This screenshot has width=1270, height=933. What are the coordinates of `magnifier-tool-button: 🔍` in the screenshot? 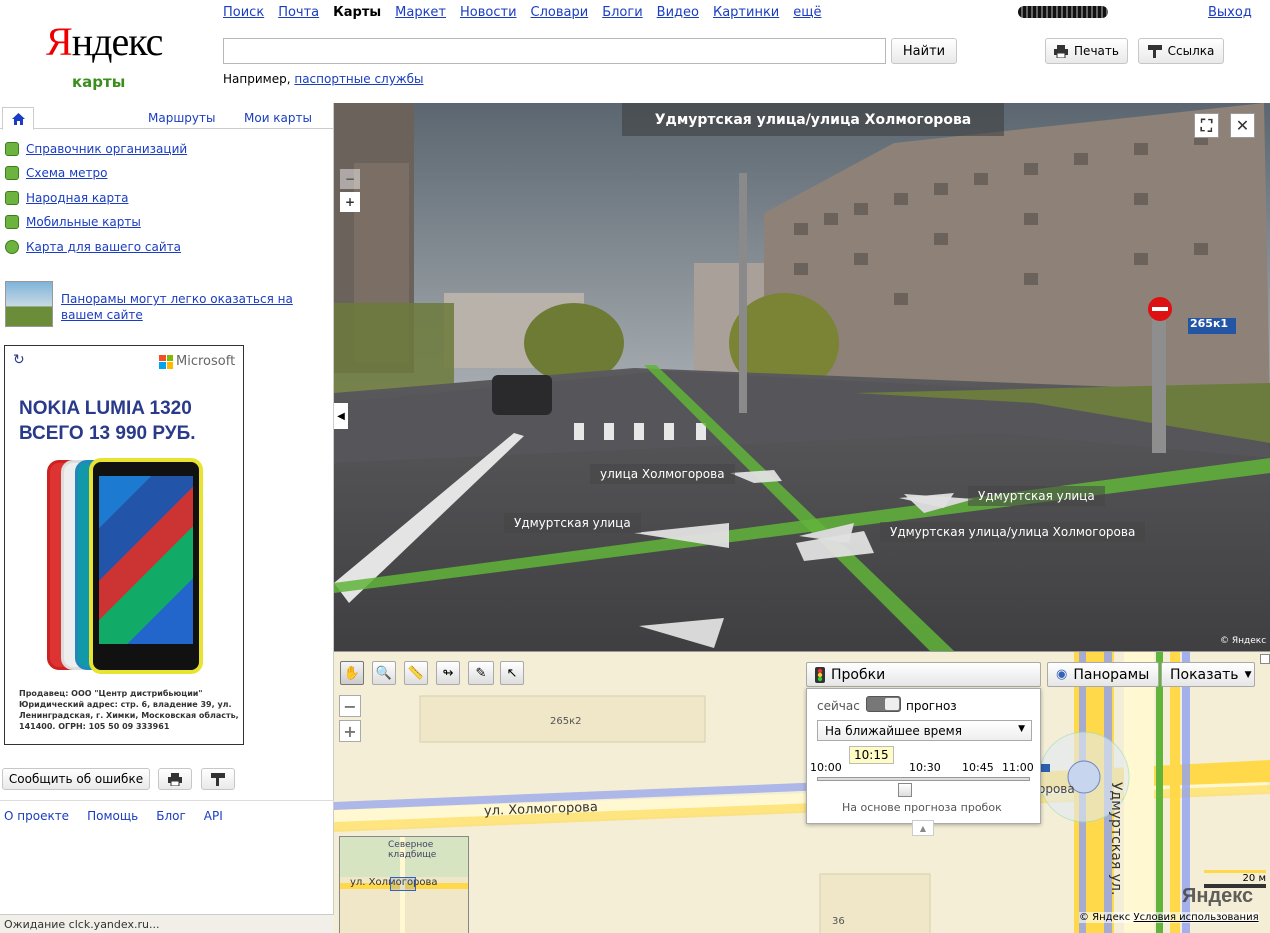 It's located at (384, 673).